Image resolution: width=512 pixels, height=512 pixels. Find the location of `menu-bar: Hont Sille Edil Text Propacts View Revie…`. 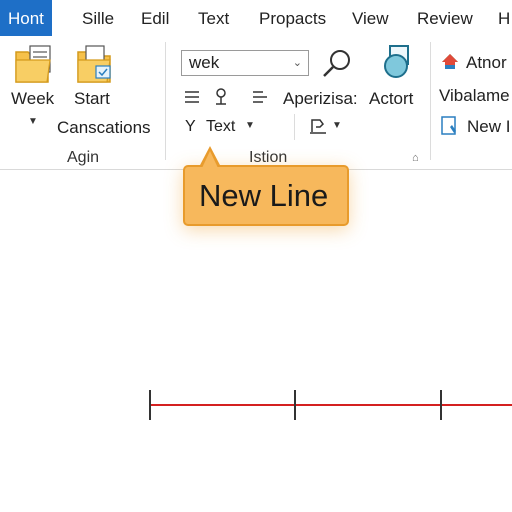

menu-bar: Hont Sille Edil Text Propacts View Revie… is located at coordinates (256, 18).